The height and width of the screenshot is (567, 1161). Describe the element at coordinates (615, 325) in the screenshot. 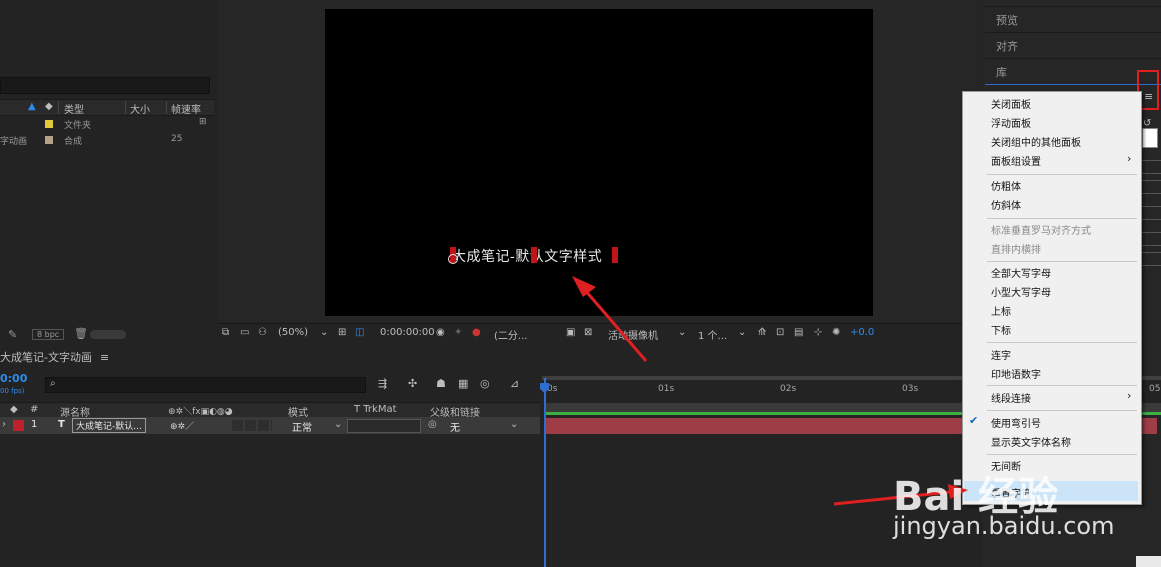

I see `arrow-to-text` at that location.